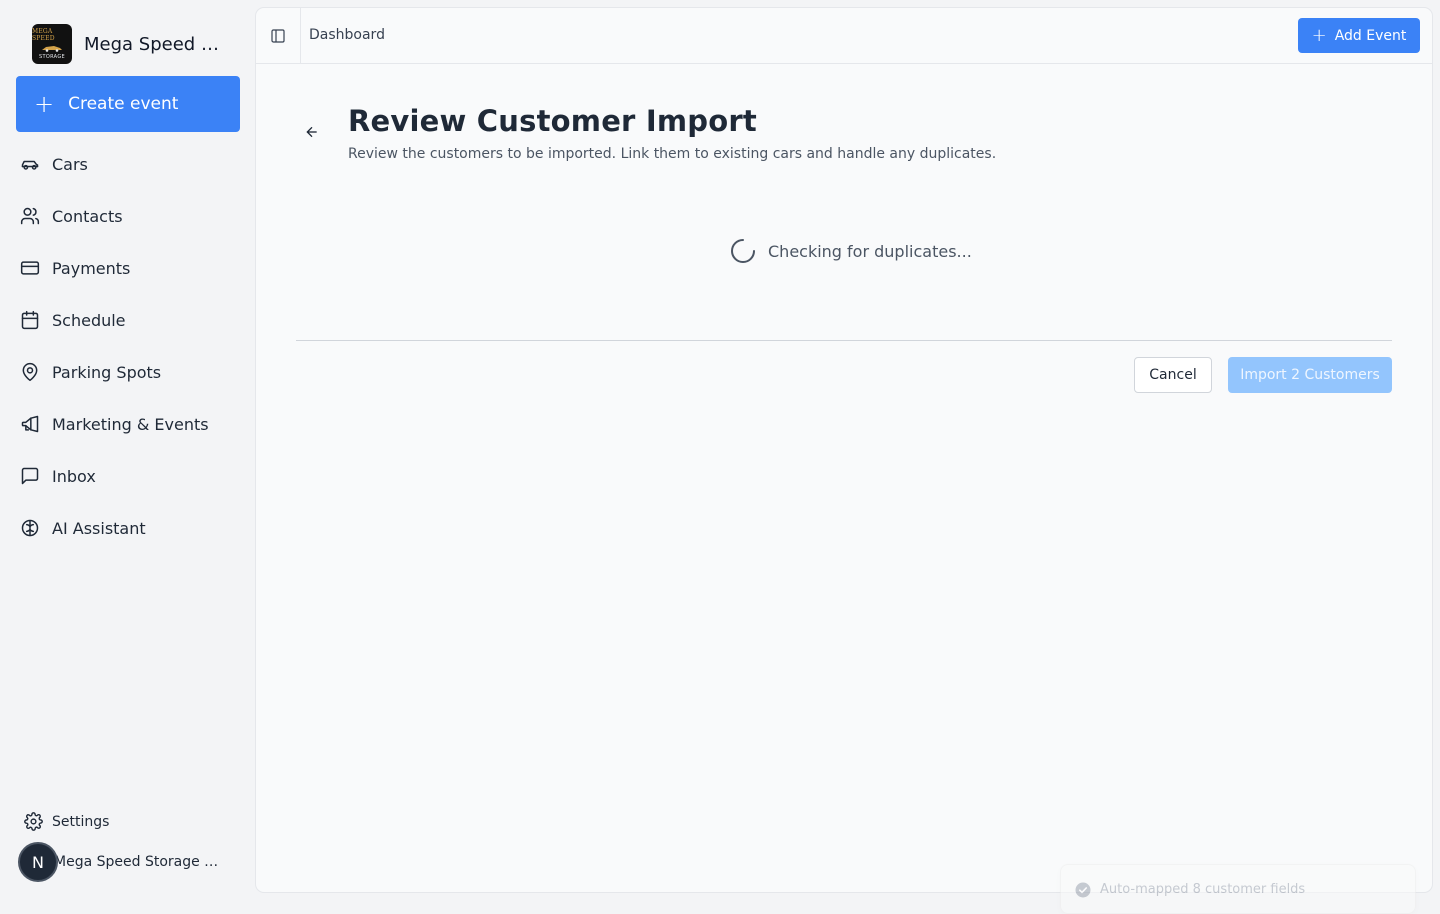 The width and height of the screenshot is (1440, 914). What do you see at coordinates (130, 320) in the screenshot?
I see `sidebar-item-schedule: Schedule` at bounding box center [130, 320].